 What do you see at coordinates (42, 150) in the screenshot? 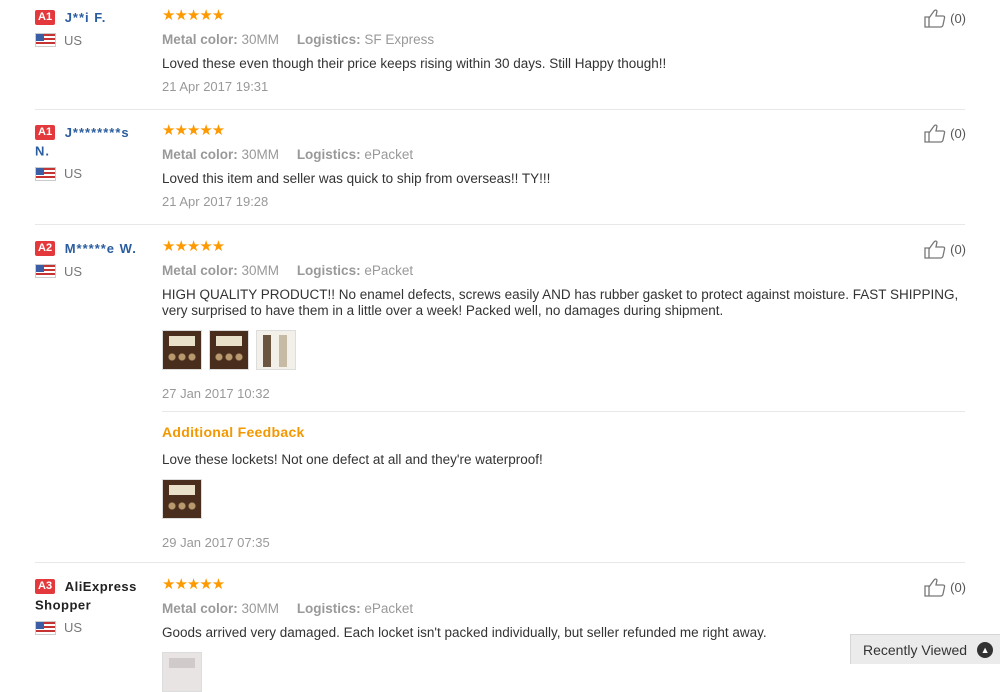
I see `reviewer-name-line2: N.` at bounding box center [42, 150].